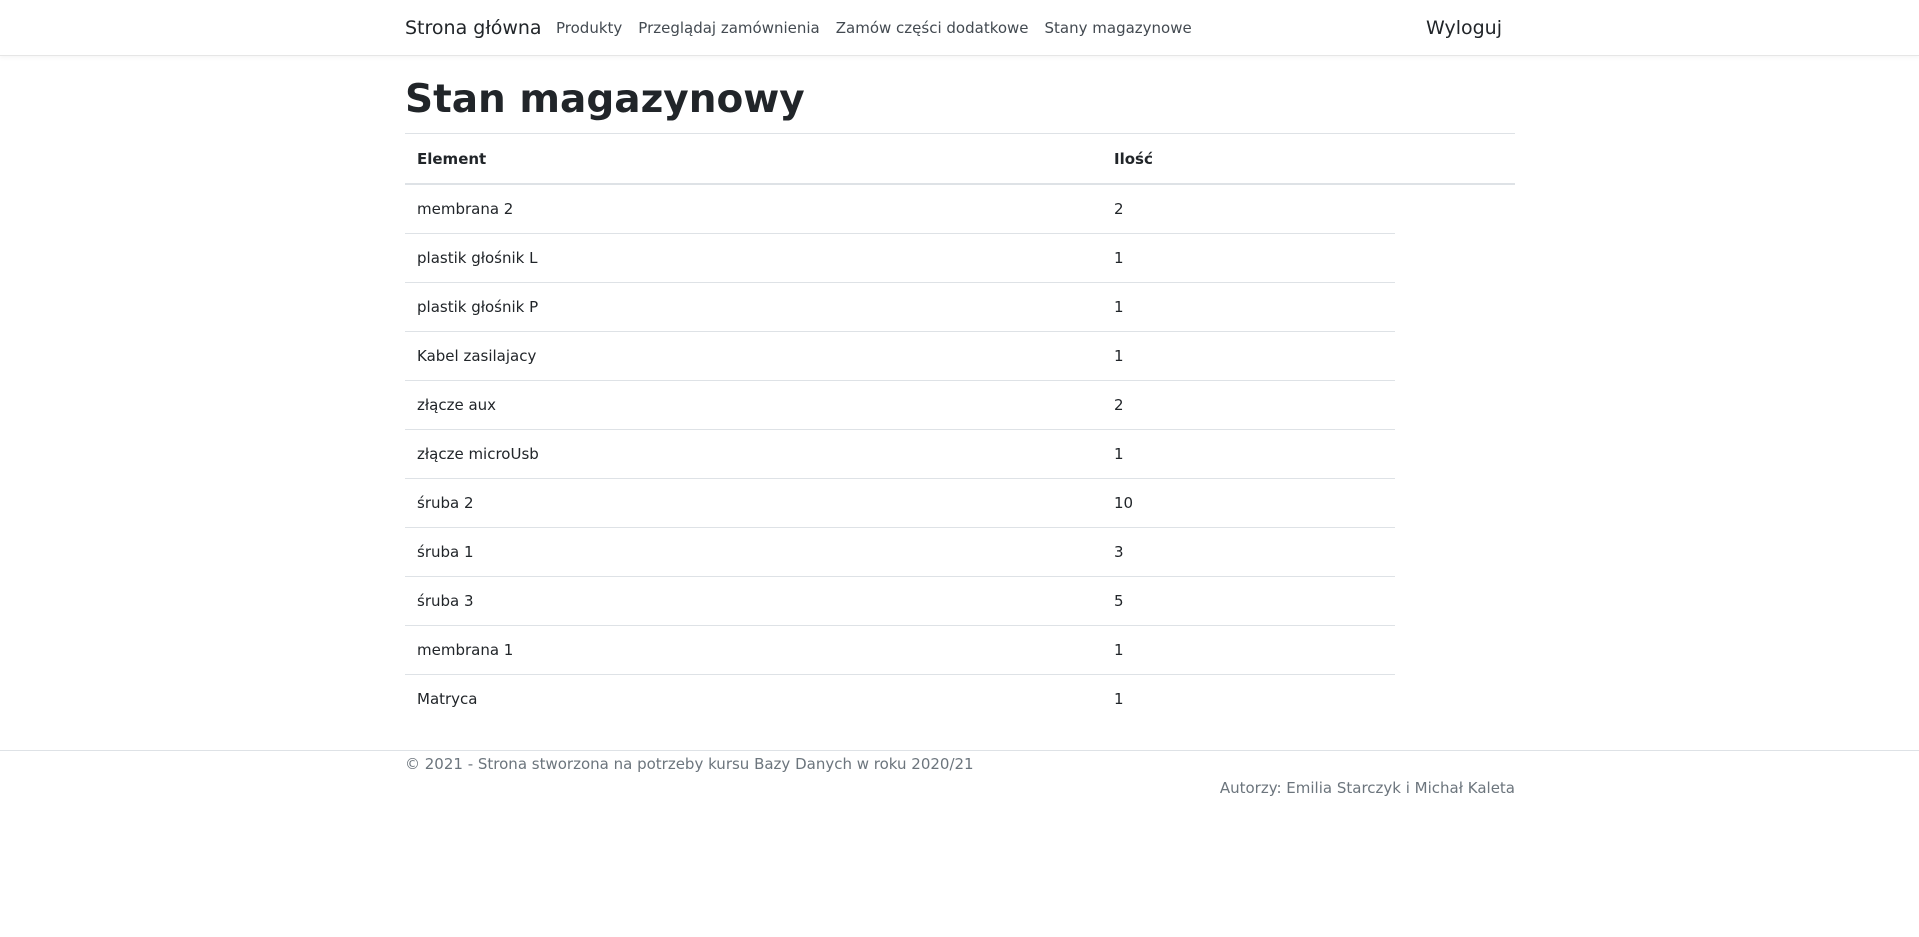 Image resolution: width=1919 pixels, height=937 pixels. Describe the element at coordinates (1367, 788) in the screenshot. I see `footer-authors: Autorzy: Emilia Starczyk i Michał Kaleta` at that location.